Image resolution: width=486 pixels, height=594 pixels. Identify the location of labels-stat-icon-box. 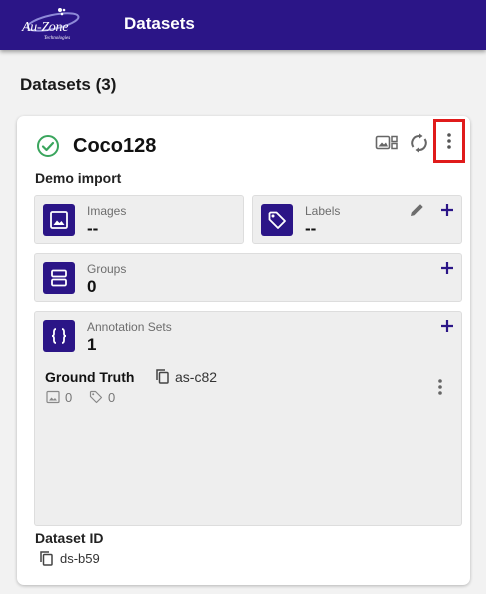
(277, 220).